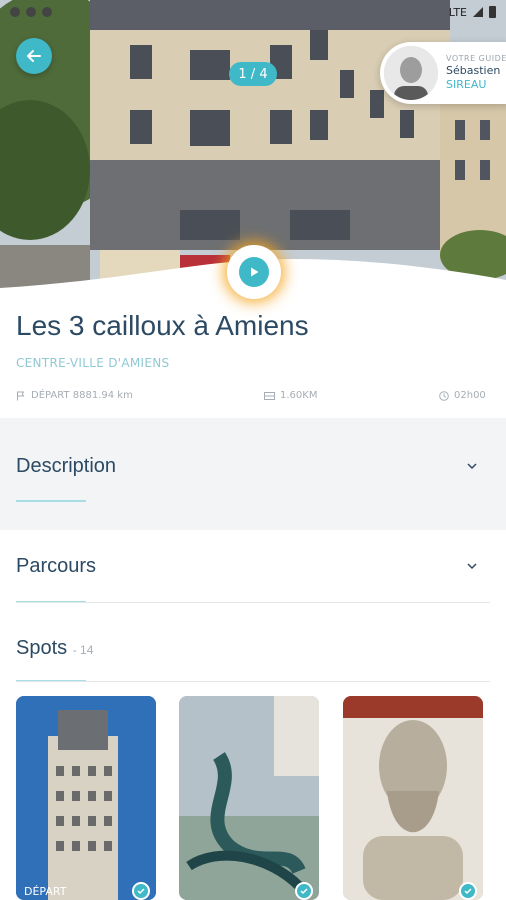 This screenshot has width=506, height=900. I want to click on distance-info: 1.60KM, so click(290, 395).